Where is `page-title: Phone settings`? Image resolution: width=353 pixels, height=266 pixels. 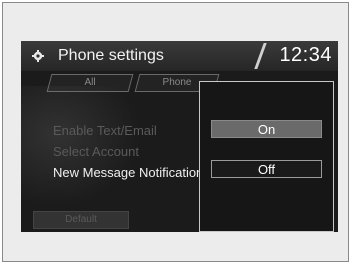 page-title: Phone settings is located at coordinates (111, 55).